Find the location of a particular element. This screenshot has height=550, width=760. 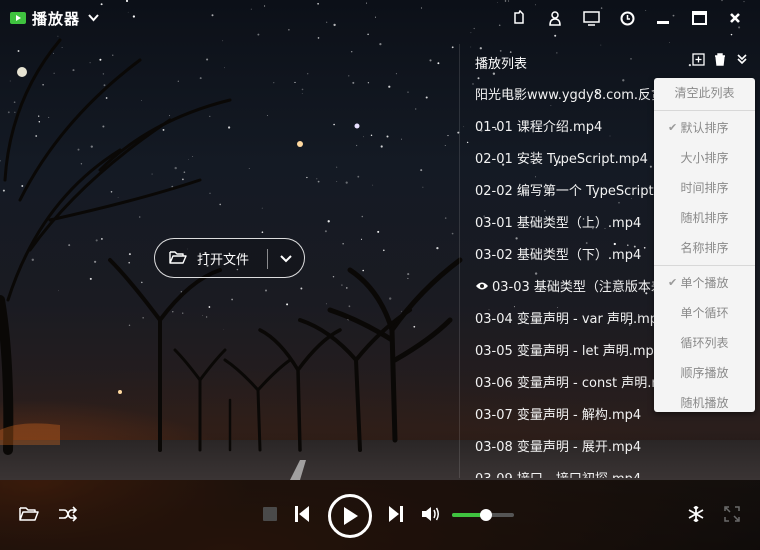

app-logo-icon is located at coordinates (18, 18).